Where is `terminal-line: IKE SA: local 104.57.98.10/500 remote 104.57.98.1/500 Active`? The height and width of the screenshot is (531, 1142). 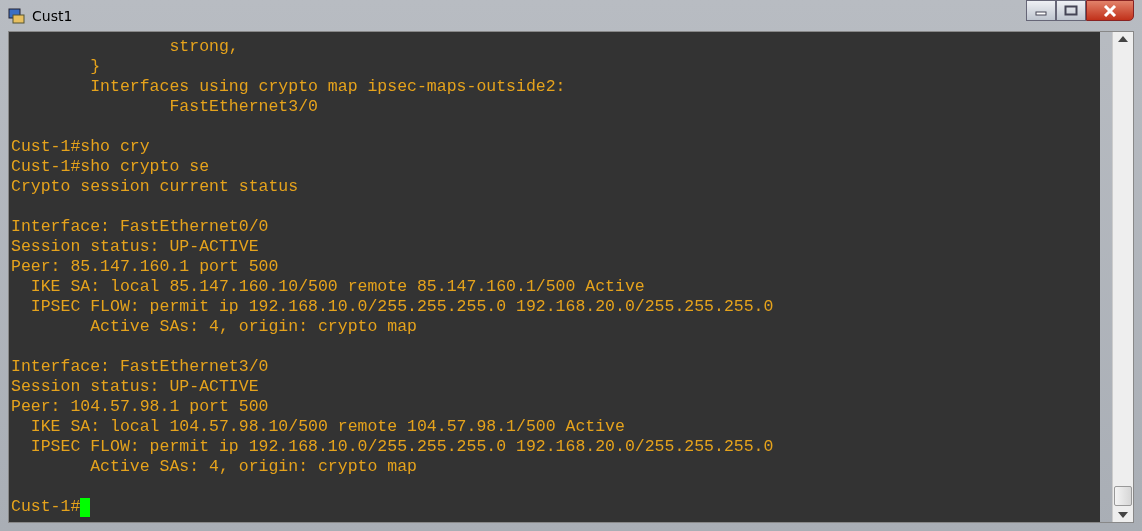 terminal-line: IKE SA: local 104.57.98.10/500 remote 104.57.98.1/500 Active is located at coordinates (327, 427).